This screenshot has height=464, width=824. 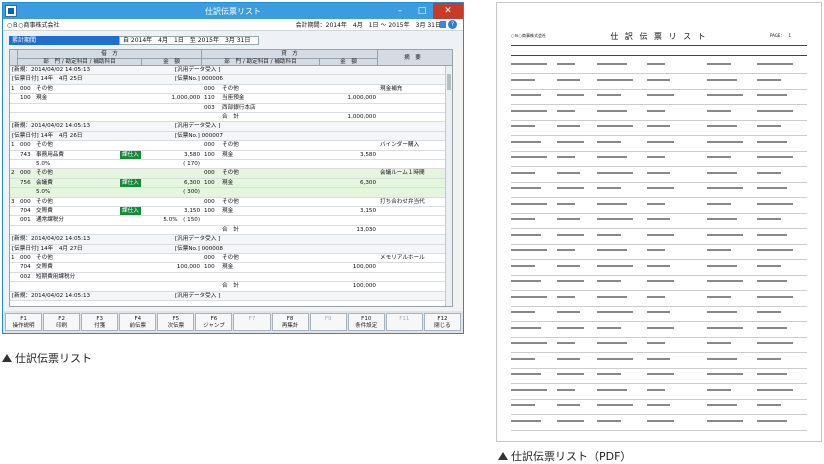 I want to click on function-key-f8: F8 再集計, so click(x=290, y=322).